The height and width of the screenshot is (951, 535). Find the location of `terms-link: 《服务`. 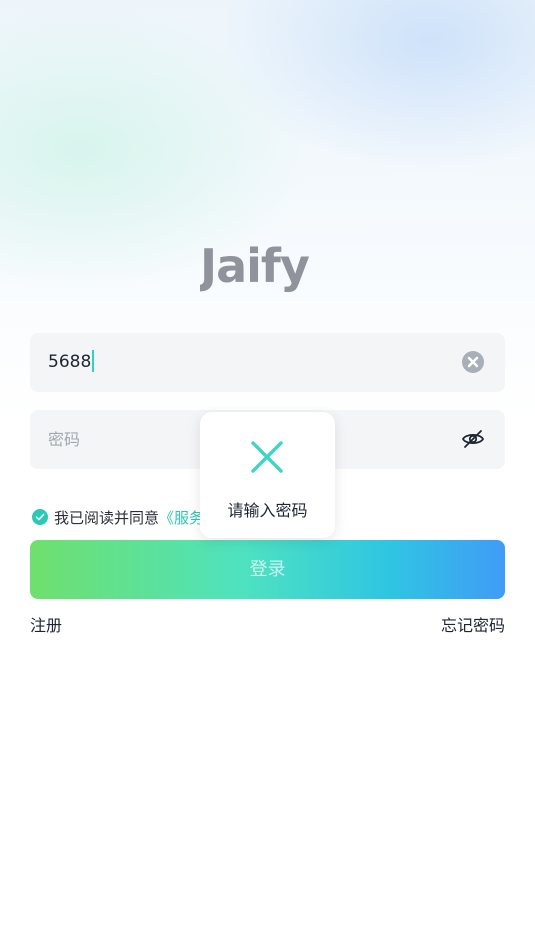

terms-link: 《服务 is located at coordinates (181, 517).